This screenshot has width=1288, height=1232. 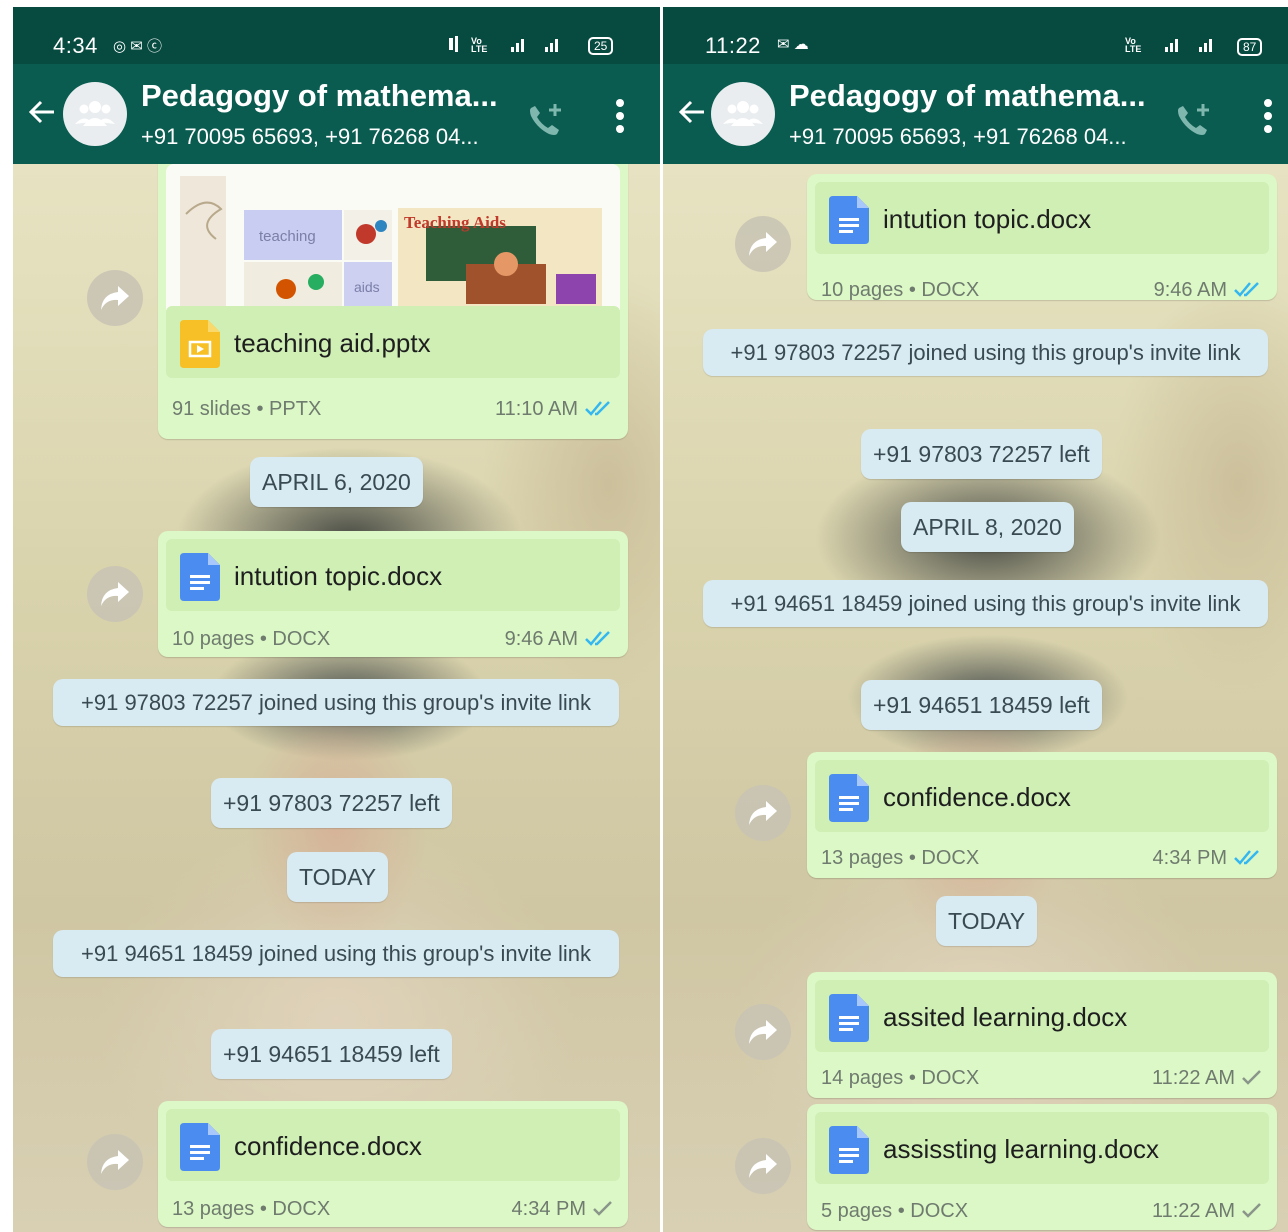 What do you see at coordinates (338, 877) in the screenshot?
I see `date-divider: TODAY` at bounding box center [338, 877].